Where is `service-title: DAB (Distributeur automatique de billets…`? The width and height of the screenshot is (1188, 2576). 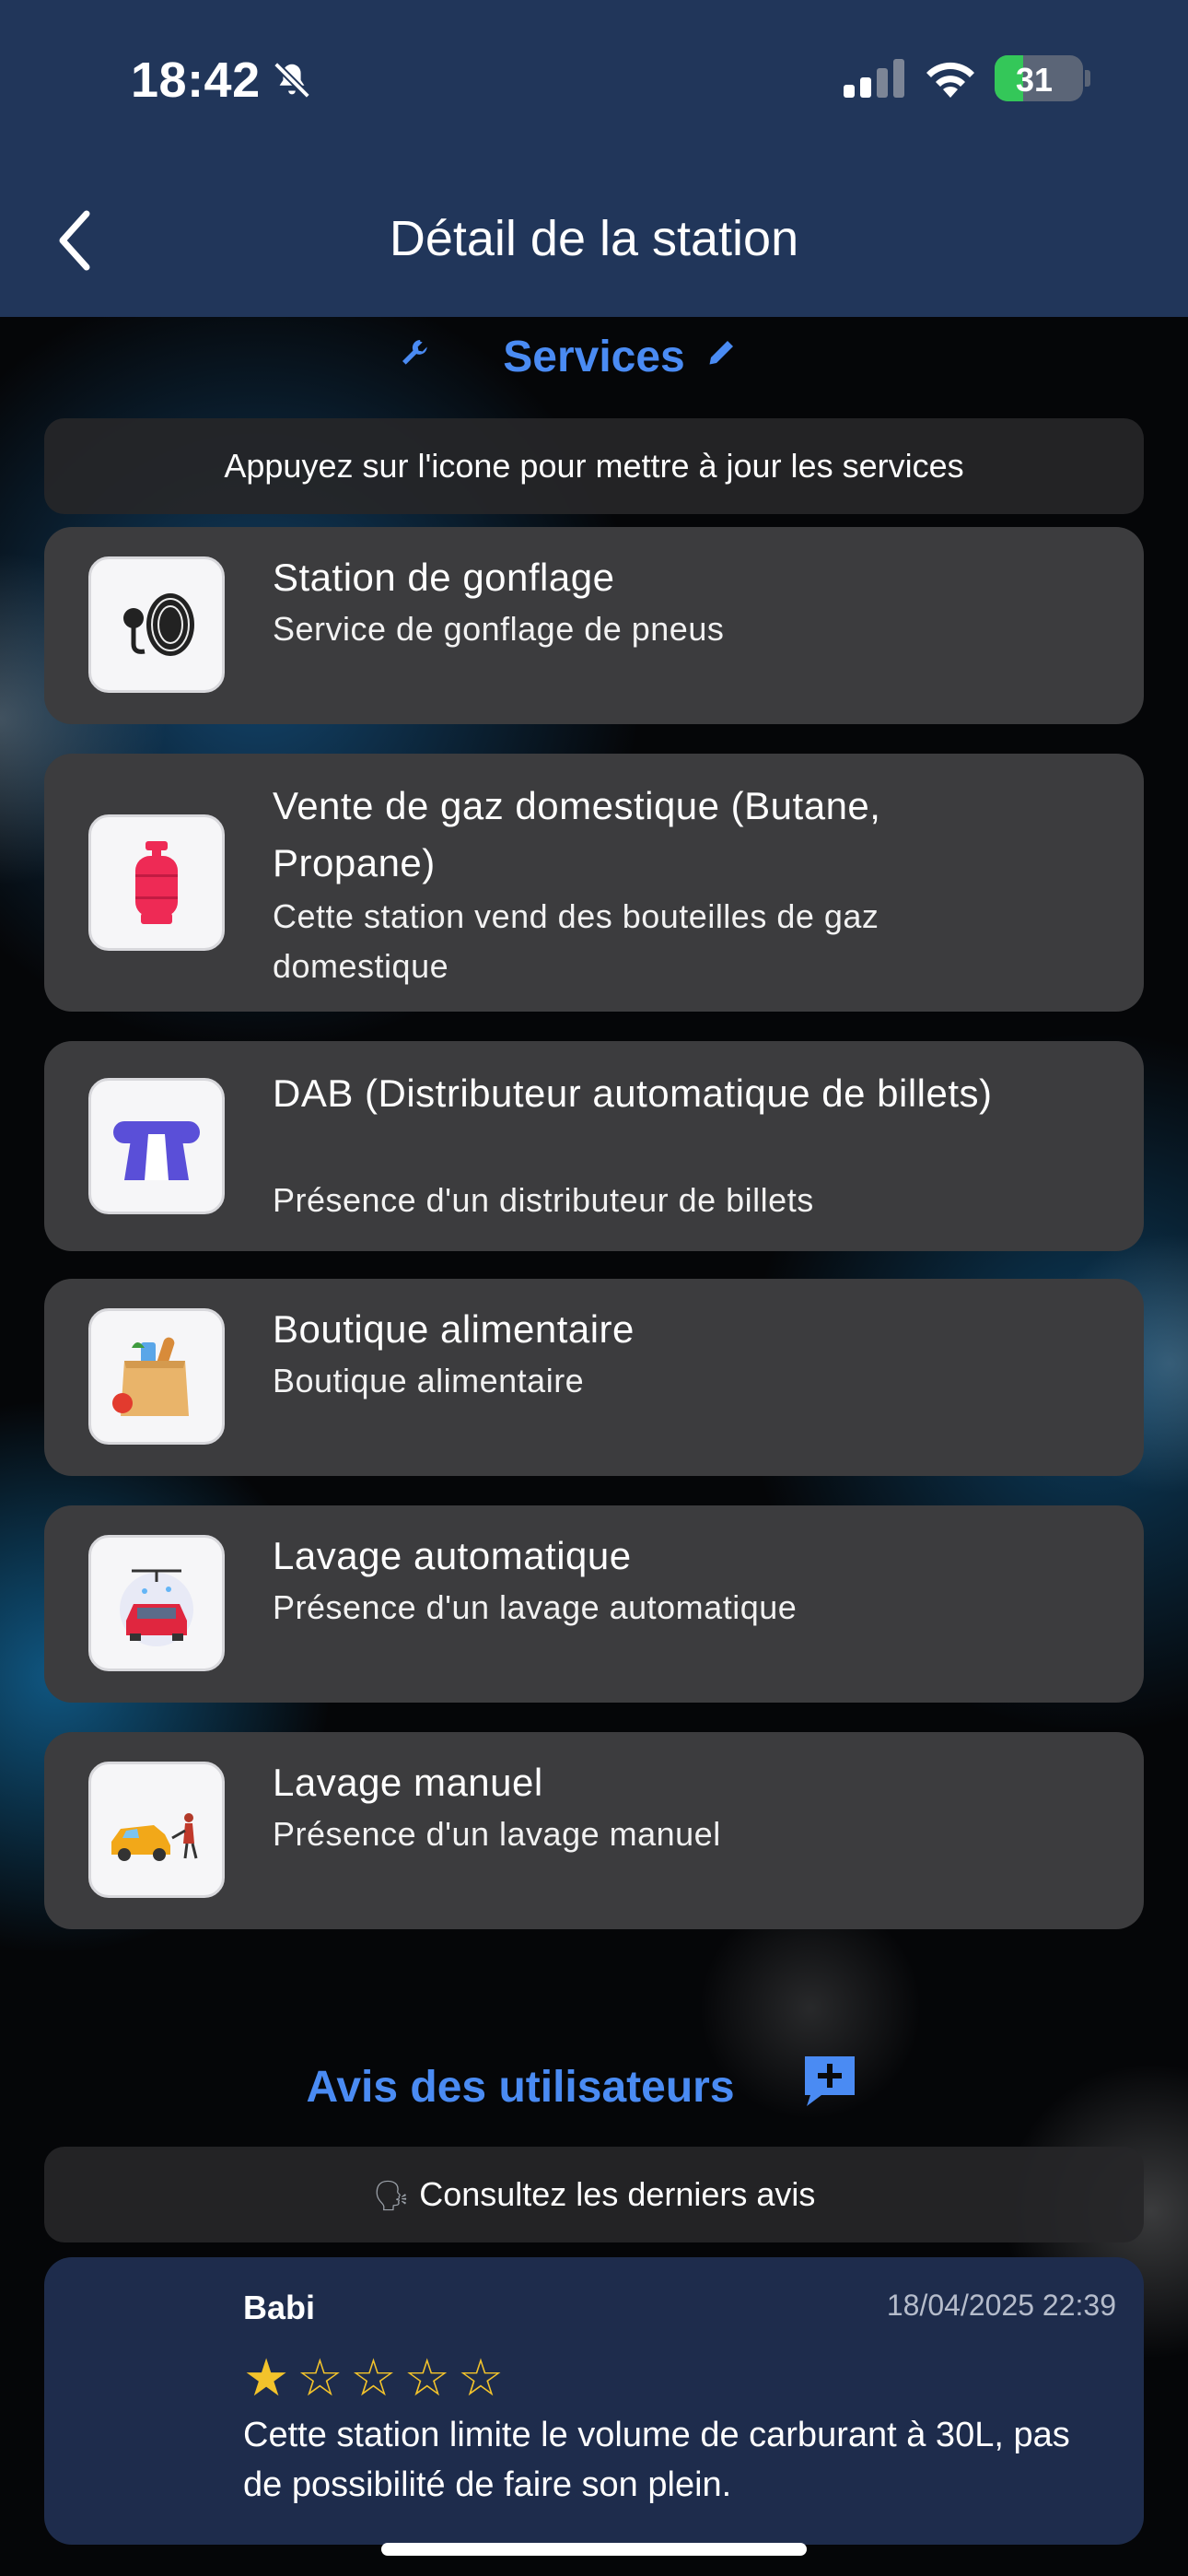 service-title: DAB (Distributeur automatique de billets… is located at coordinates (633, 1093).